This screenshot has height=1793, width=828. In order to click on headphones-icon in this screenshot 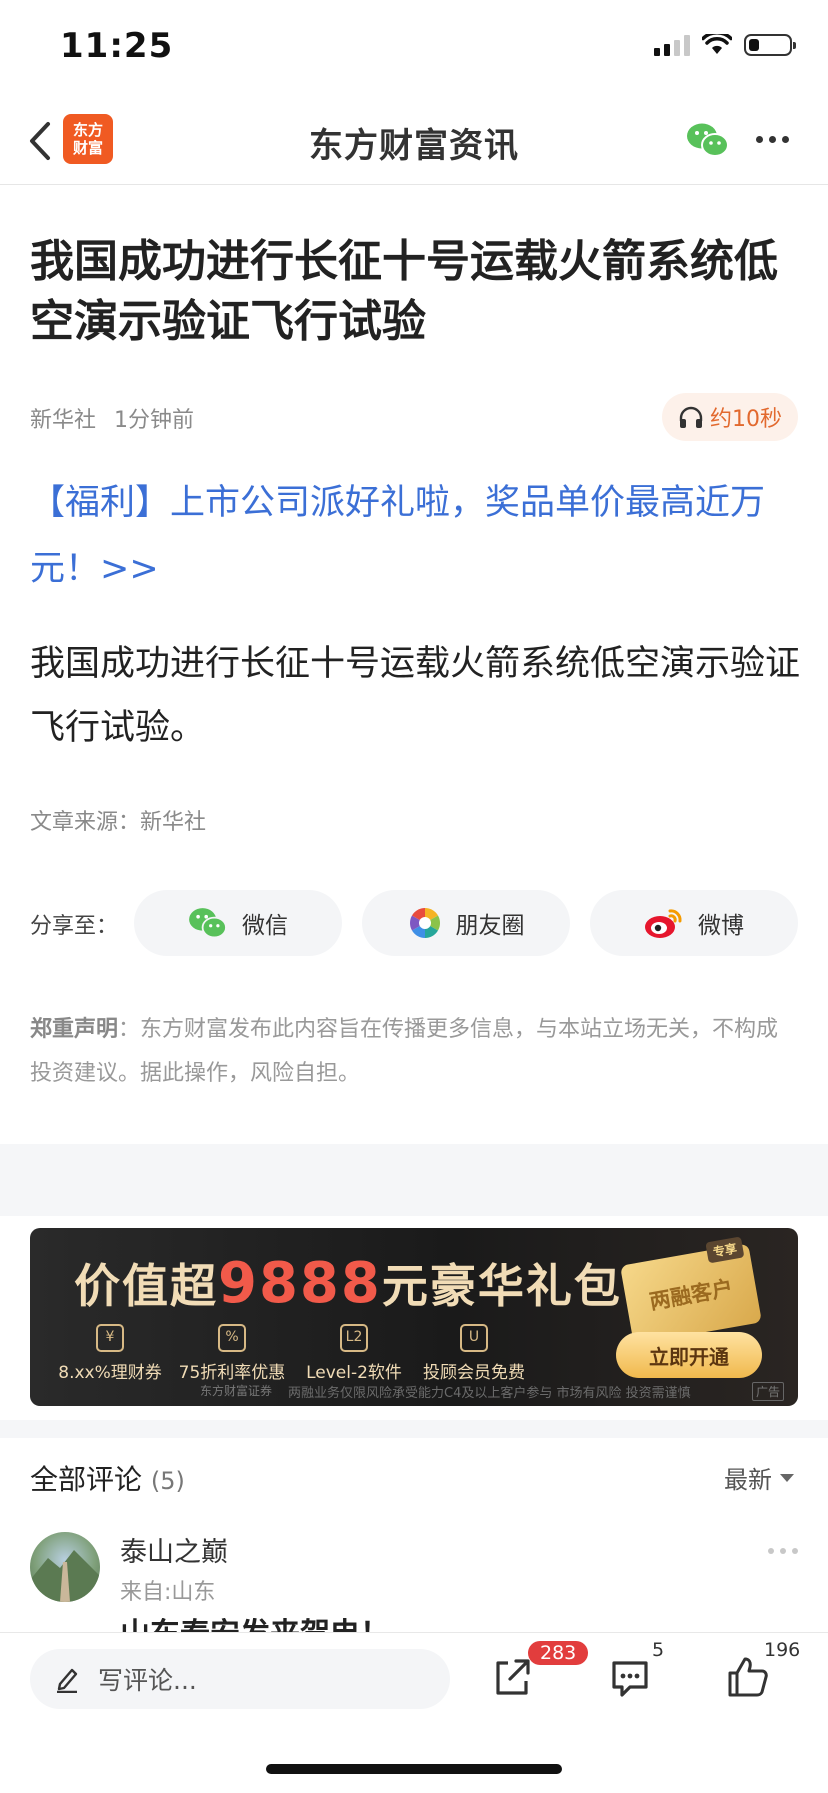, I will do `click(691, 417)`.